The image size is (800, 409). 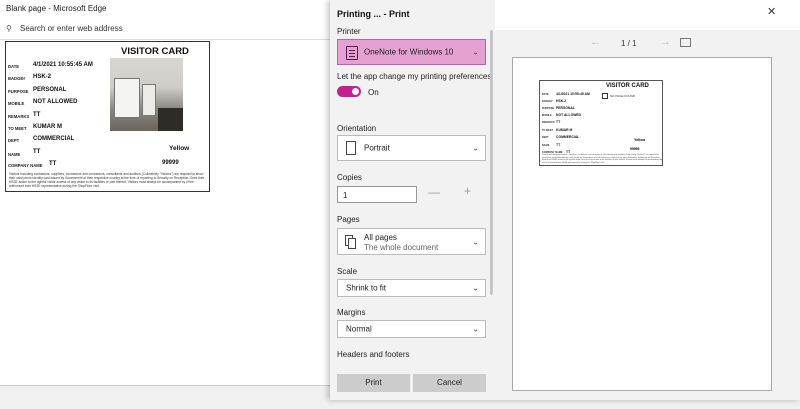 I want to click on toggle-state: On, so click(x=373, y=92).